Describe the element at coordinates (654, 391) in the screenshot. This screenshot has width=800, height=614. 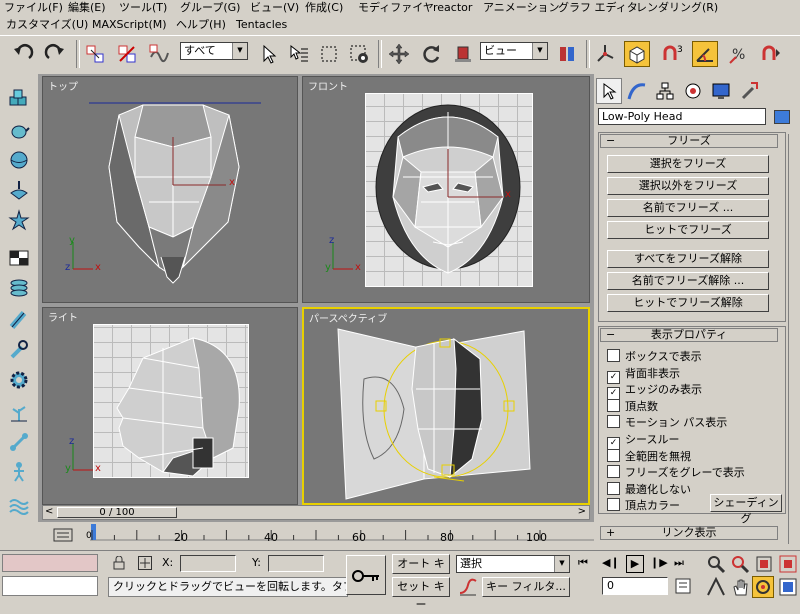
I see `display-option-row: ✓ エッジのみ表示` at that location.